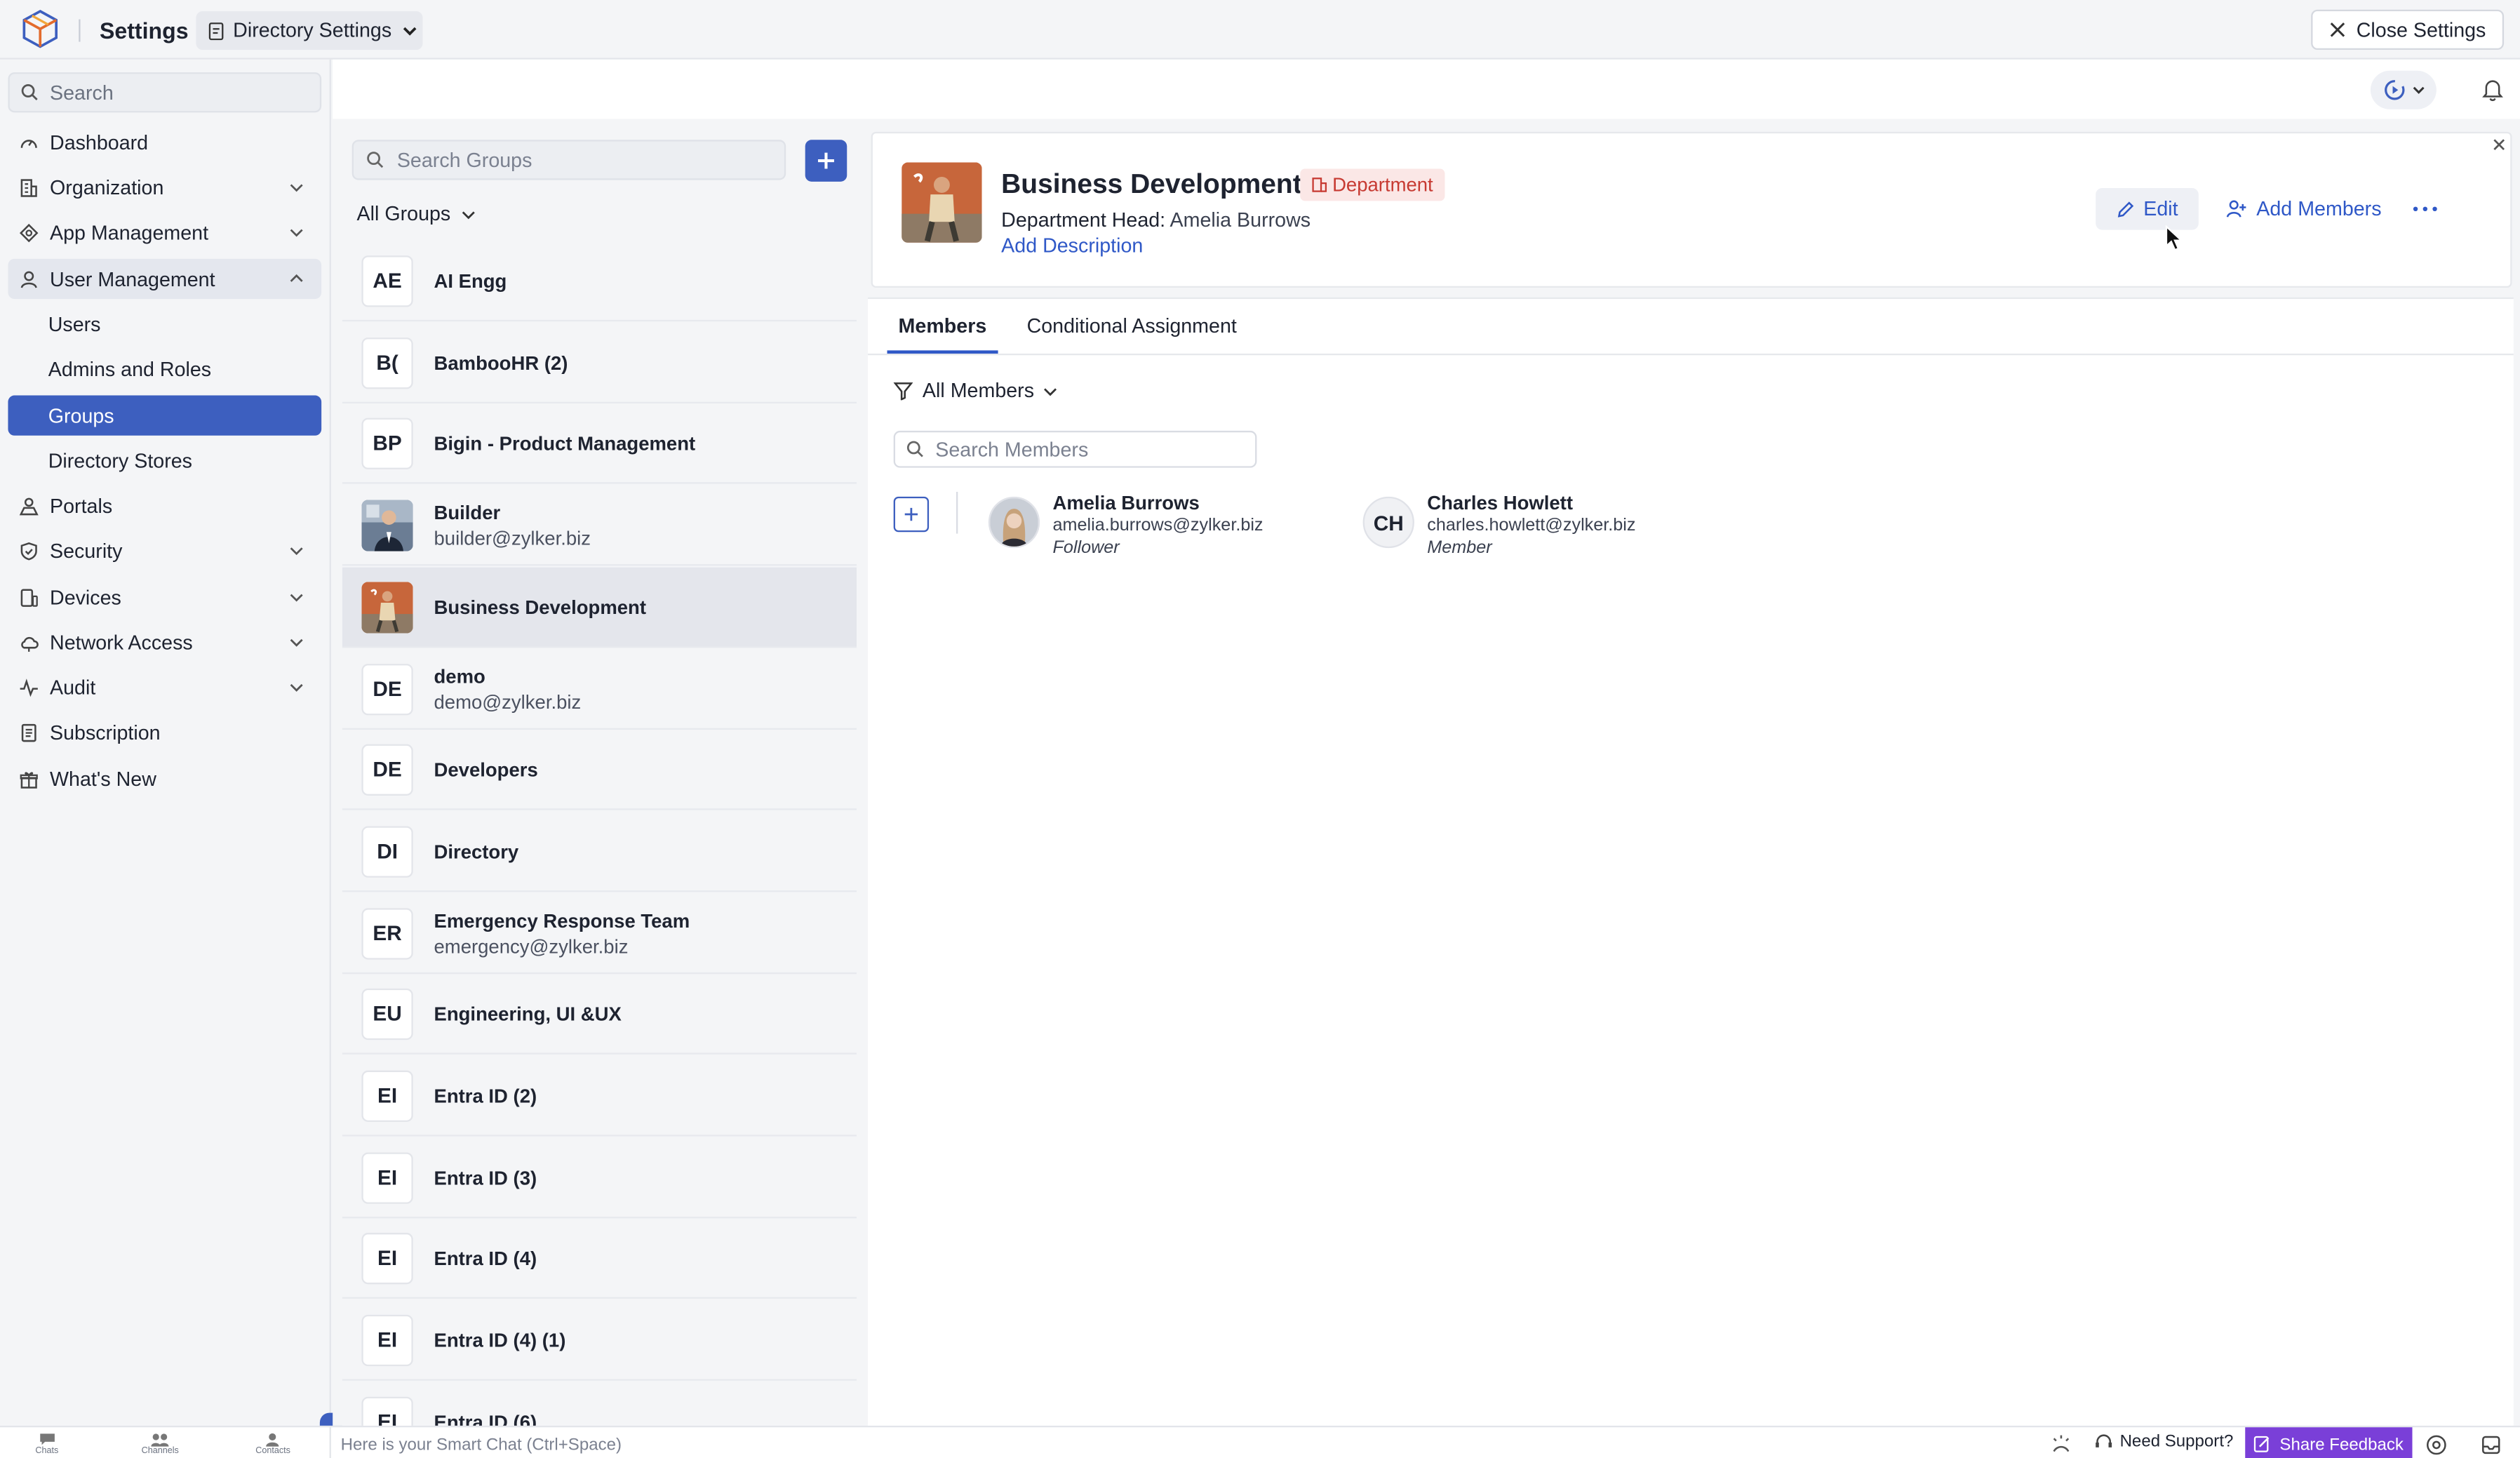 This screenshot has width=2520, height=1458. I want to click on group-row: EI Entra ID (6), so click(599, 1404).